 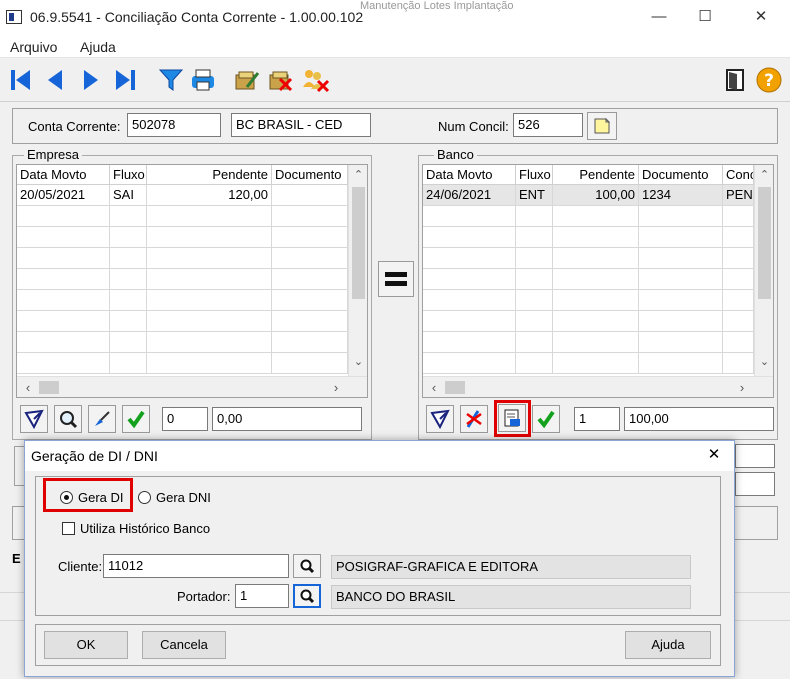 I want to click on close-button: ✕, so click(x=761, y=18).